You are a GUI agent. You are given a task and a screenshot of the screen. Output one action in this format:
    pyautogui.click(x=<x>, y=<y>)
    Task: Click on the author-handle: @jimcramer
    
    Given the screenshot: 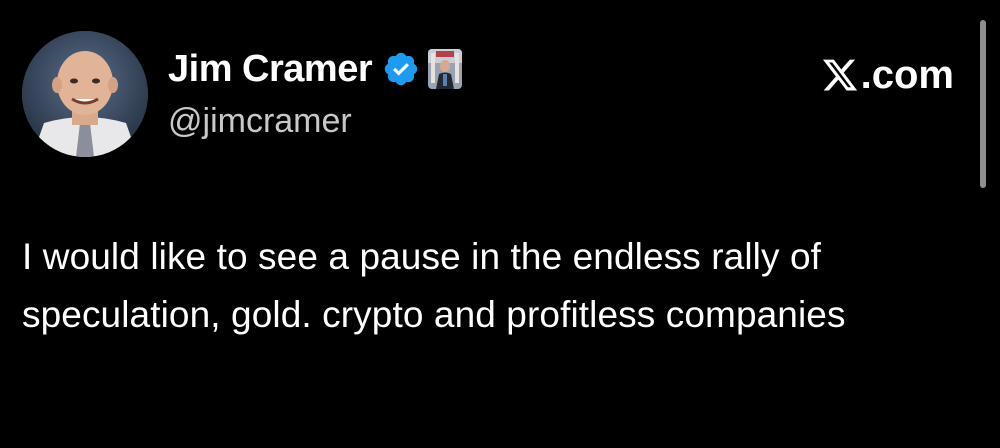 What is the action you would take?
    pyautogui.click(x=260, y=121)
    